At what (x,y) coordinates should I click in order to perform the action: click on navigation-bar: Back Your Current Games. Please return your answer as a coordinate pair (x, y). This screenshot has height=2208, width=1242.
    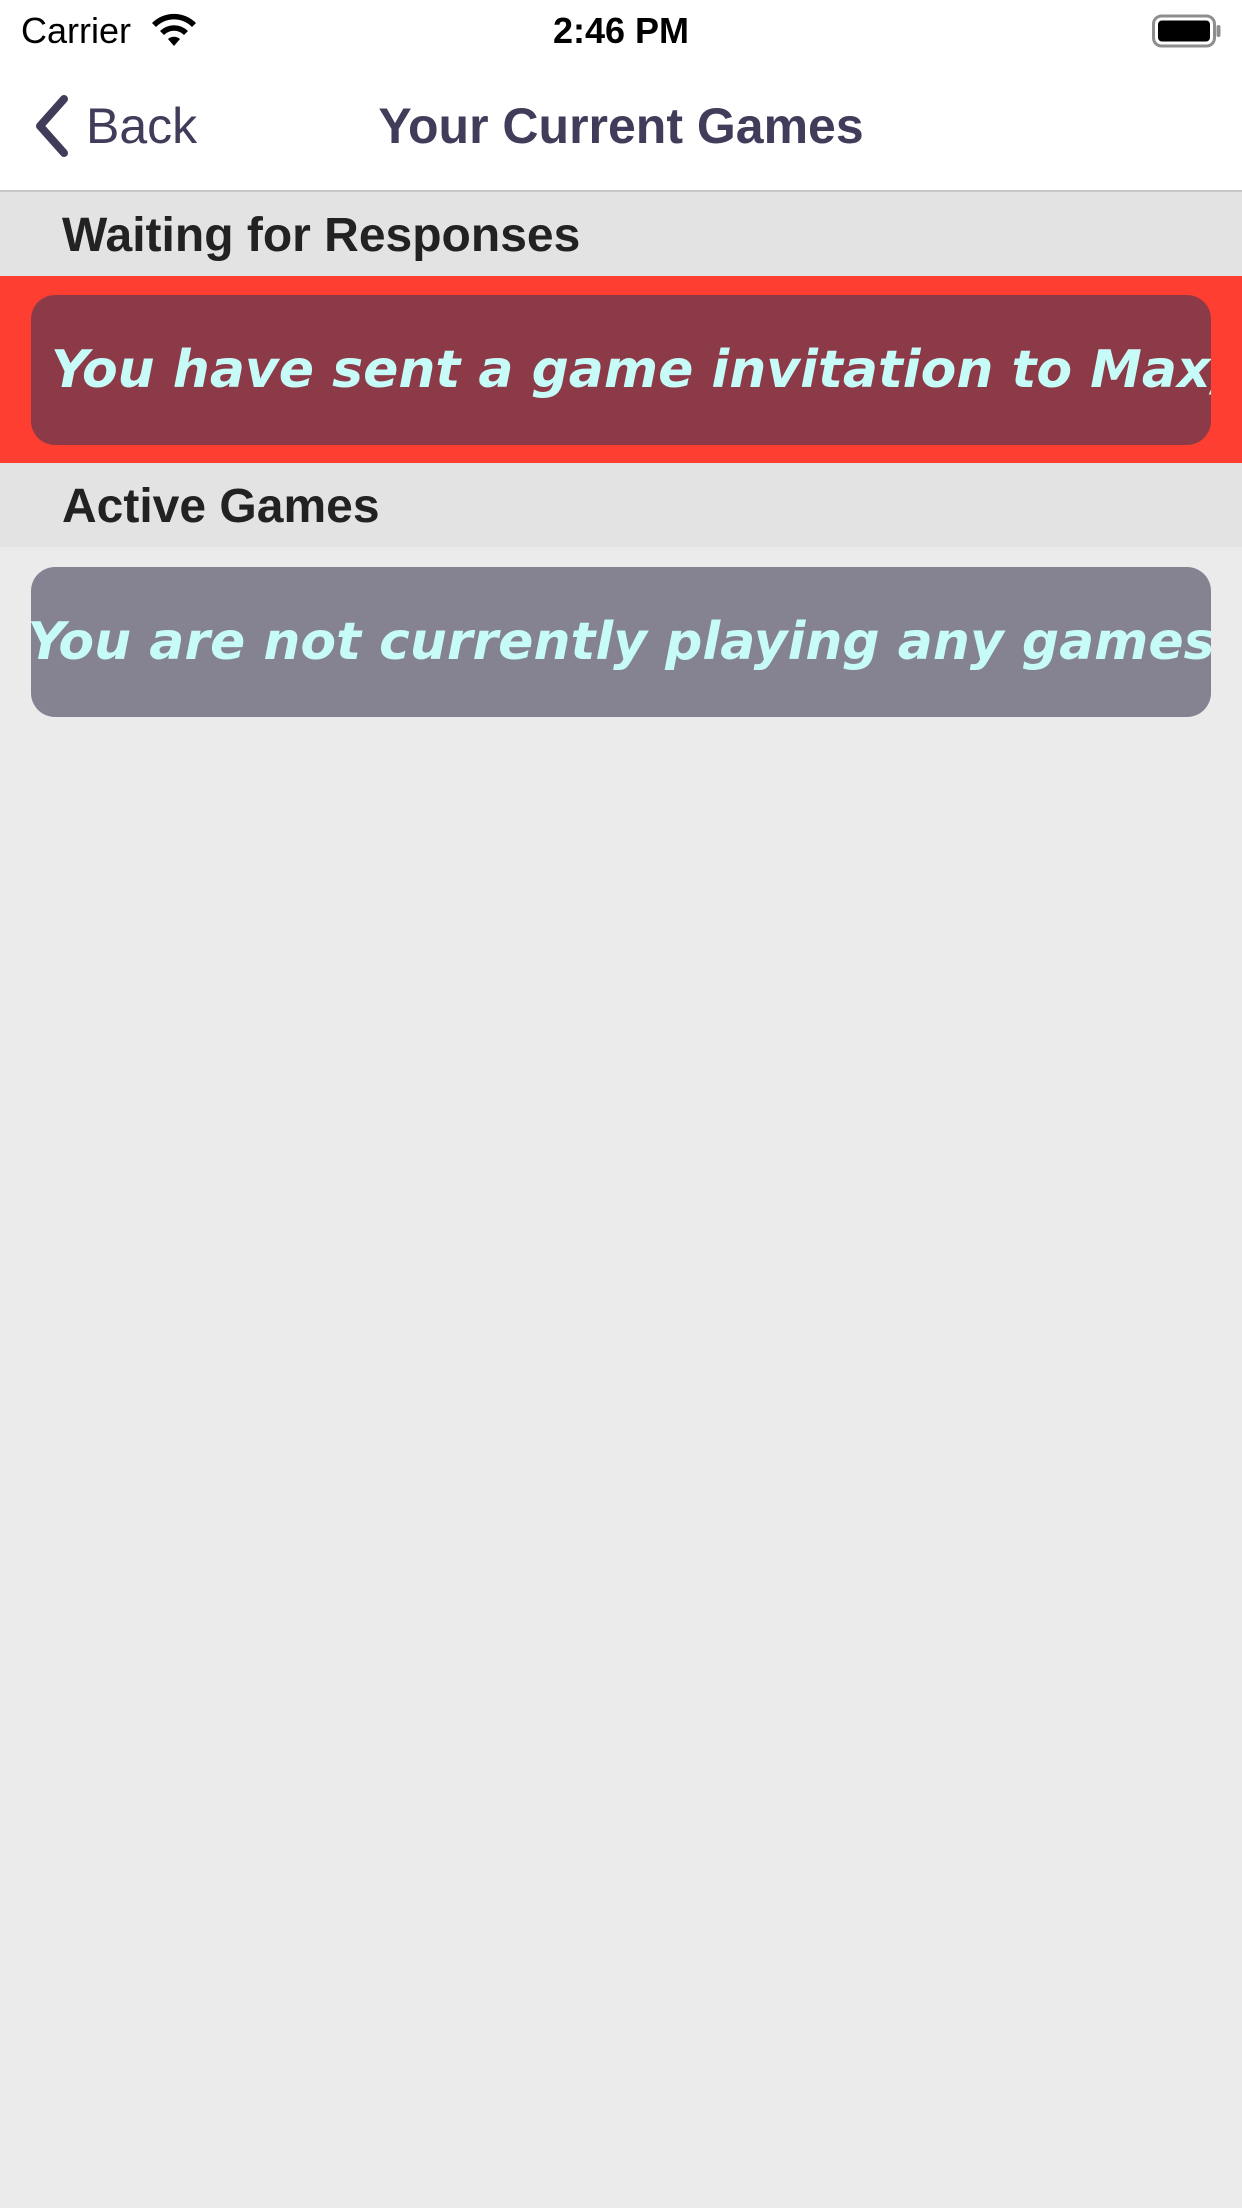
    Looking at the image, I should click on (621, 127).